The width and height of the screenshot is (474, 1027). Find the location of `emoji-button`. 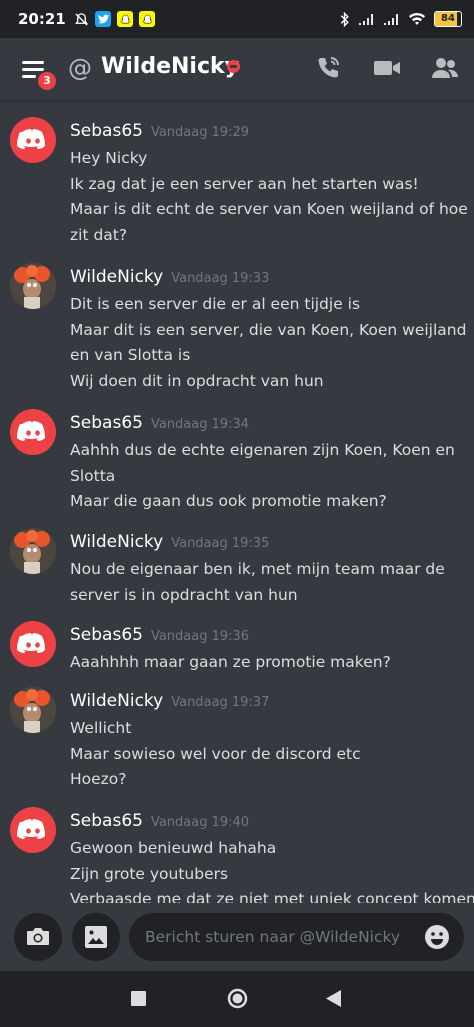

emoji-button is located at coordinates (437, 937).